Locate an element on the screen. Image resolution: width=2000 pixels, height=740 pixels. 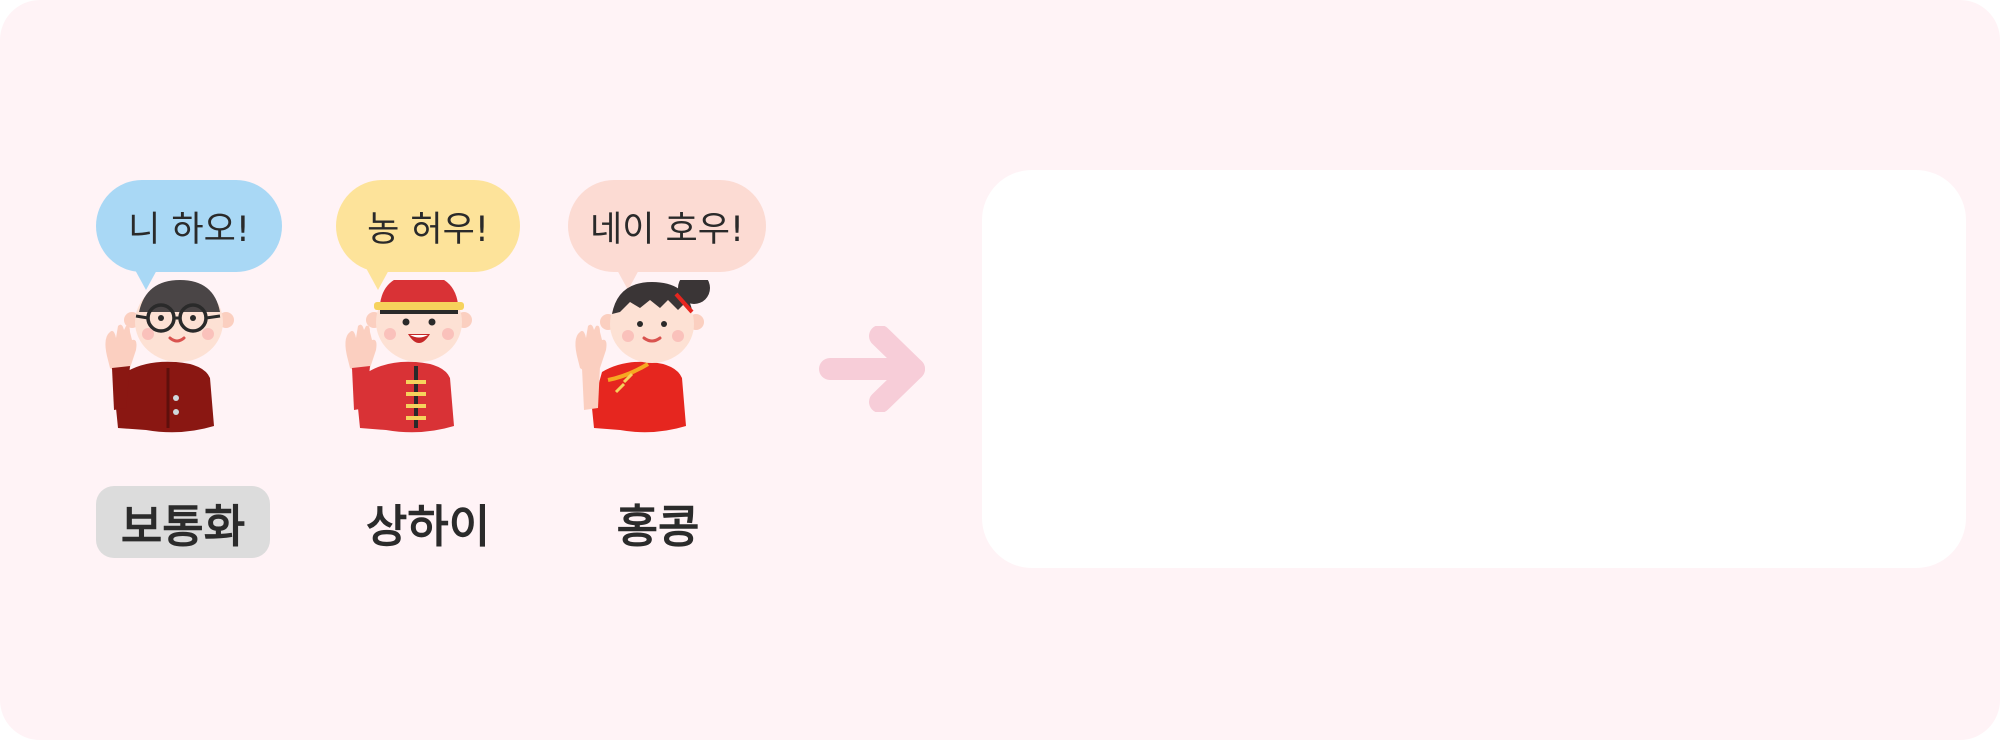
speech-bubble: 농 허우! is located at coordinates (428, 226).